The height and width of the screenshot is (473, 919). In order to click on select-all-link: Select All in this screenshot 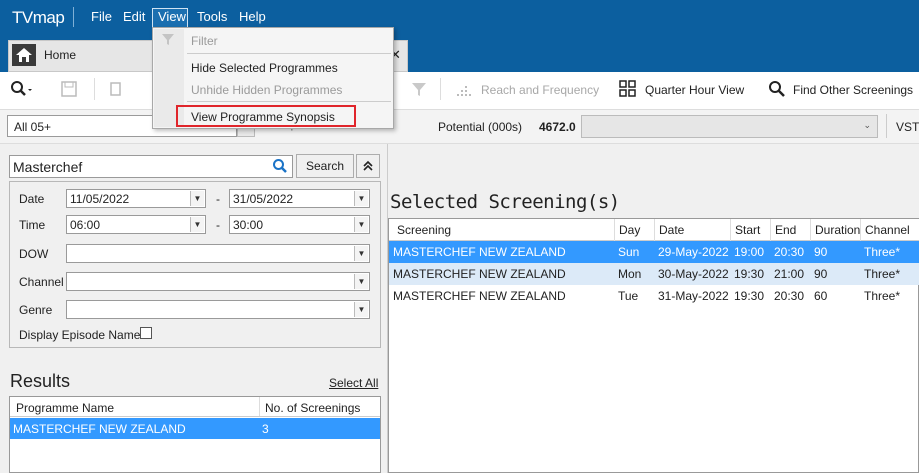, I will do `click(353, 383)`.